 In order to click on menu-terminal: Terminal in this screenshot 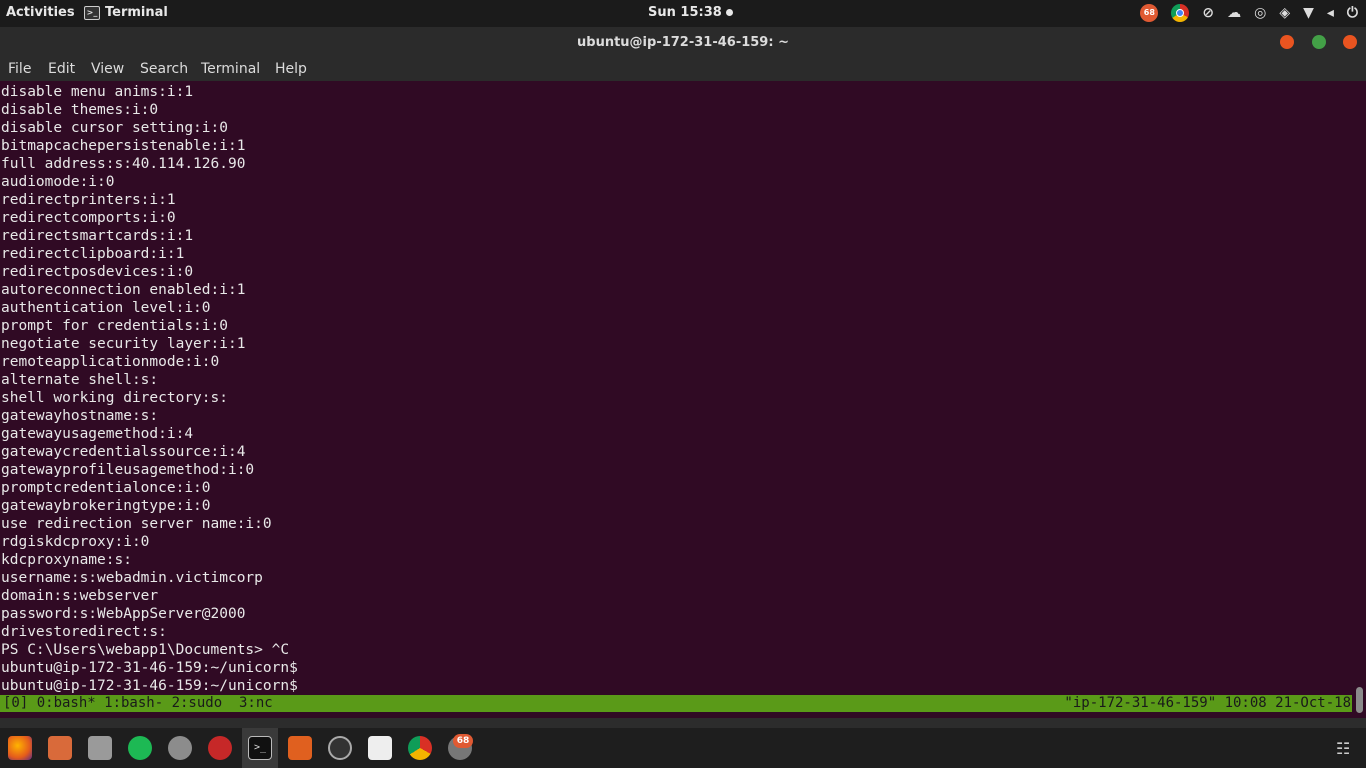, I will do `click(230, 69)`.